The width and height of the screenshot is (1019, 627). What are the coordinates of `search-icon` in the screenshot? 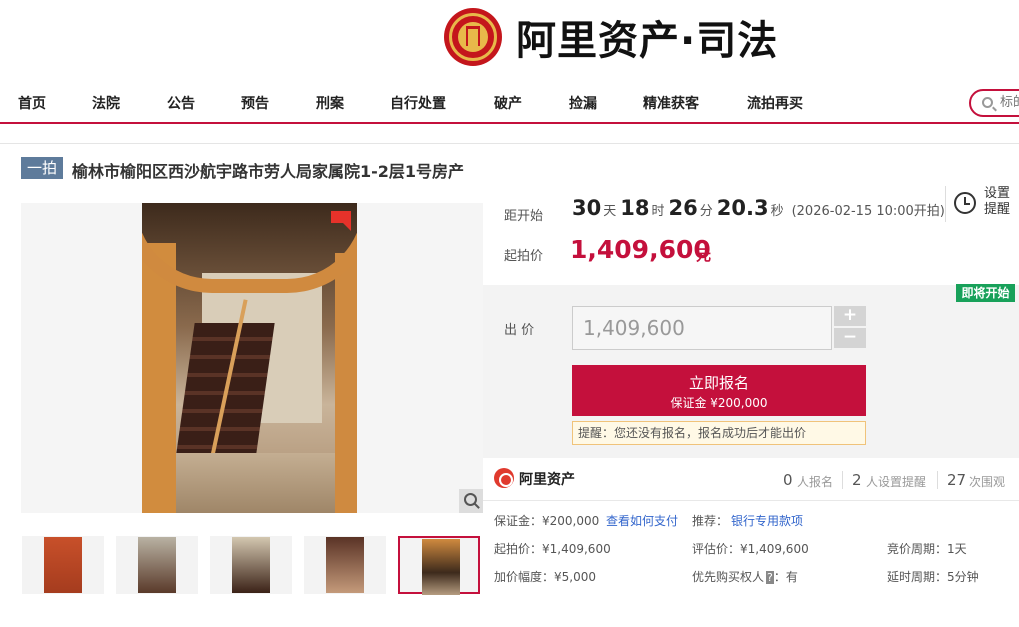 It's located at (987, 102).